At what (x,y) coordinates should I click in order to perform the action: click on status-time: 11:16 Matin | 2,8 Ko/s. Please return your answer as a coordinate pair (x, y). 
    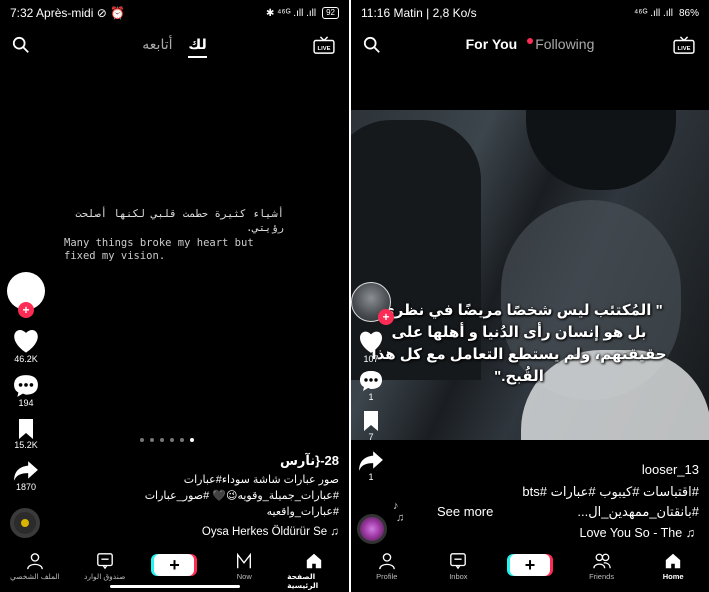
    Looking at the image, I should click on (419, 13).